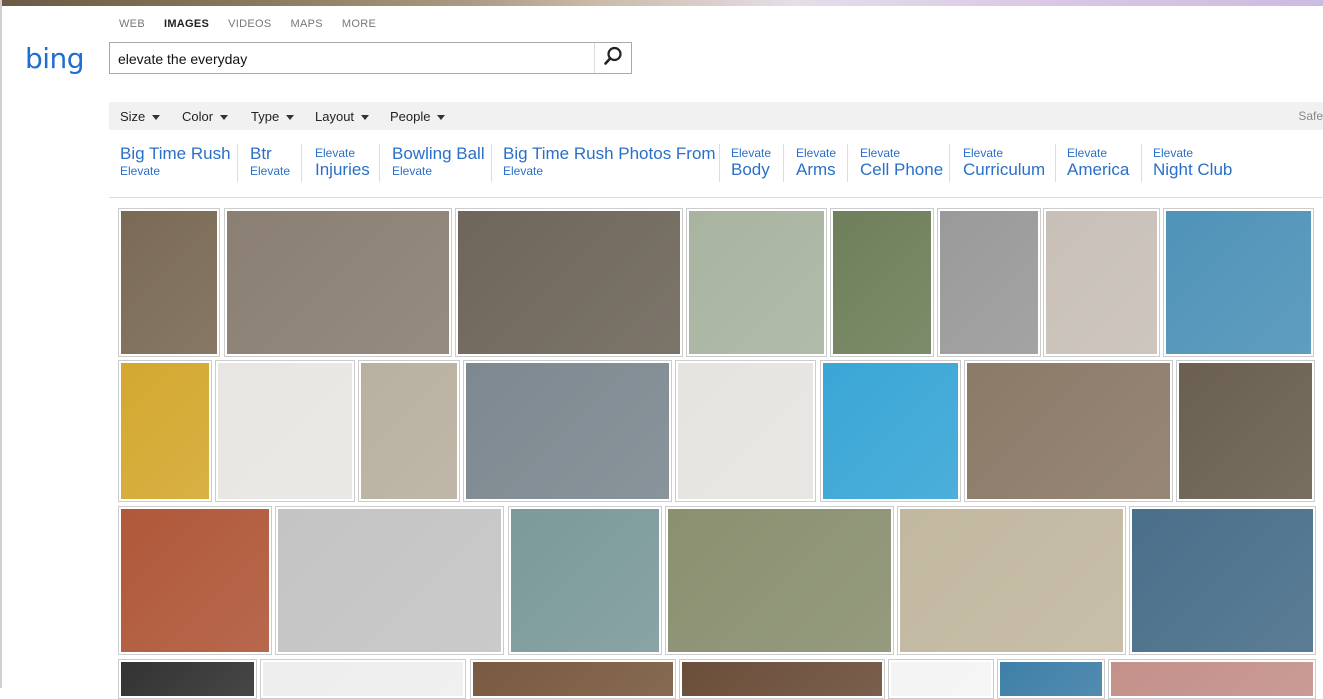  I want to click on image-result-book-cover-white, so click(1101, 282).